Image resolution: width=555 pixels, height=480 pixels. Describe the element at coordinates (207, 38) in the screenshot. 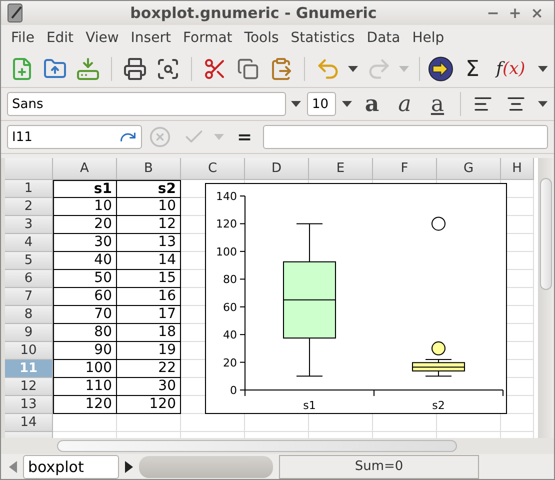

I see `menu-item: Format` at that location.